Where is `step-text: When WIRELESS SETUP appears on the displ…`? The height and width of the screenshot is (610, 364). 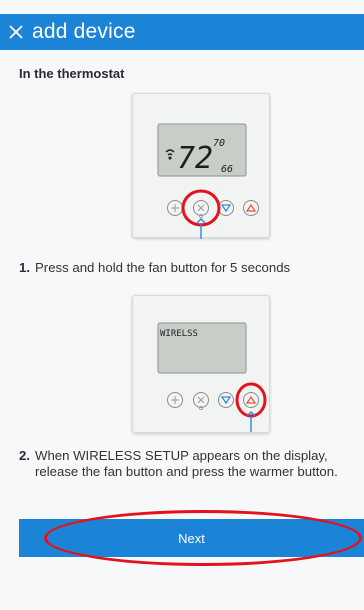 step-text: When WIRELESS SETUP appears on the displ… is located at coordinates (186, 463).